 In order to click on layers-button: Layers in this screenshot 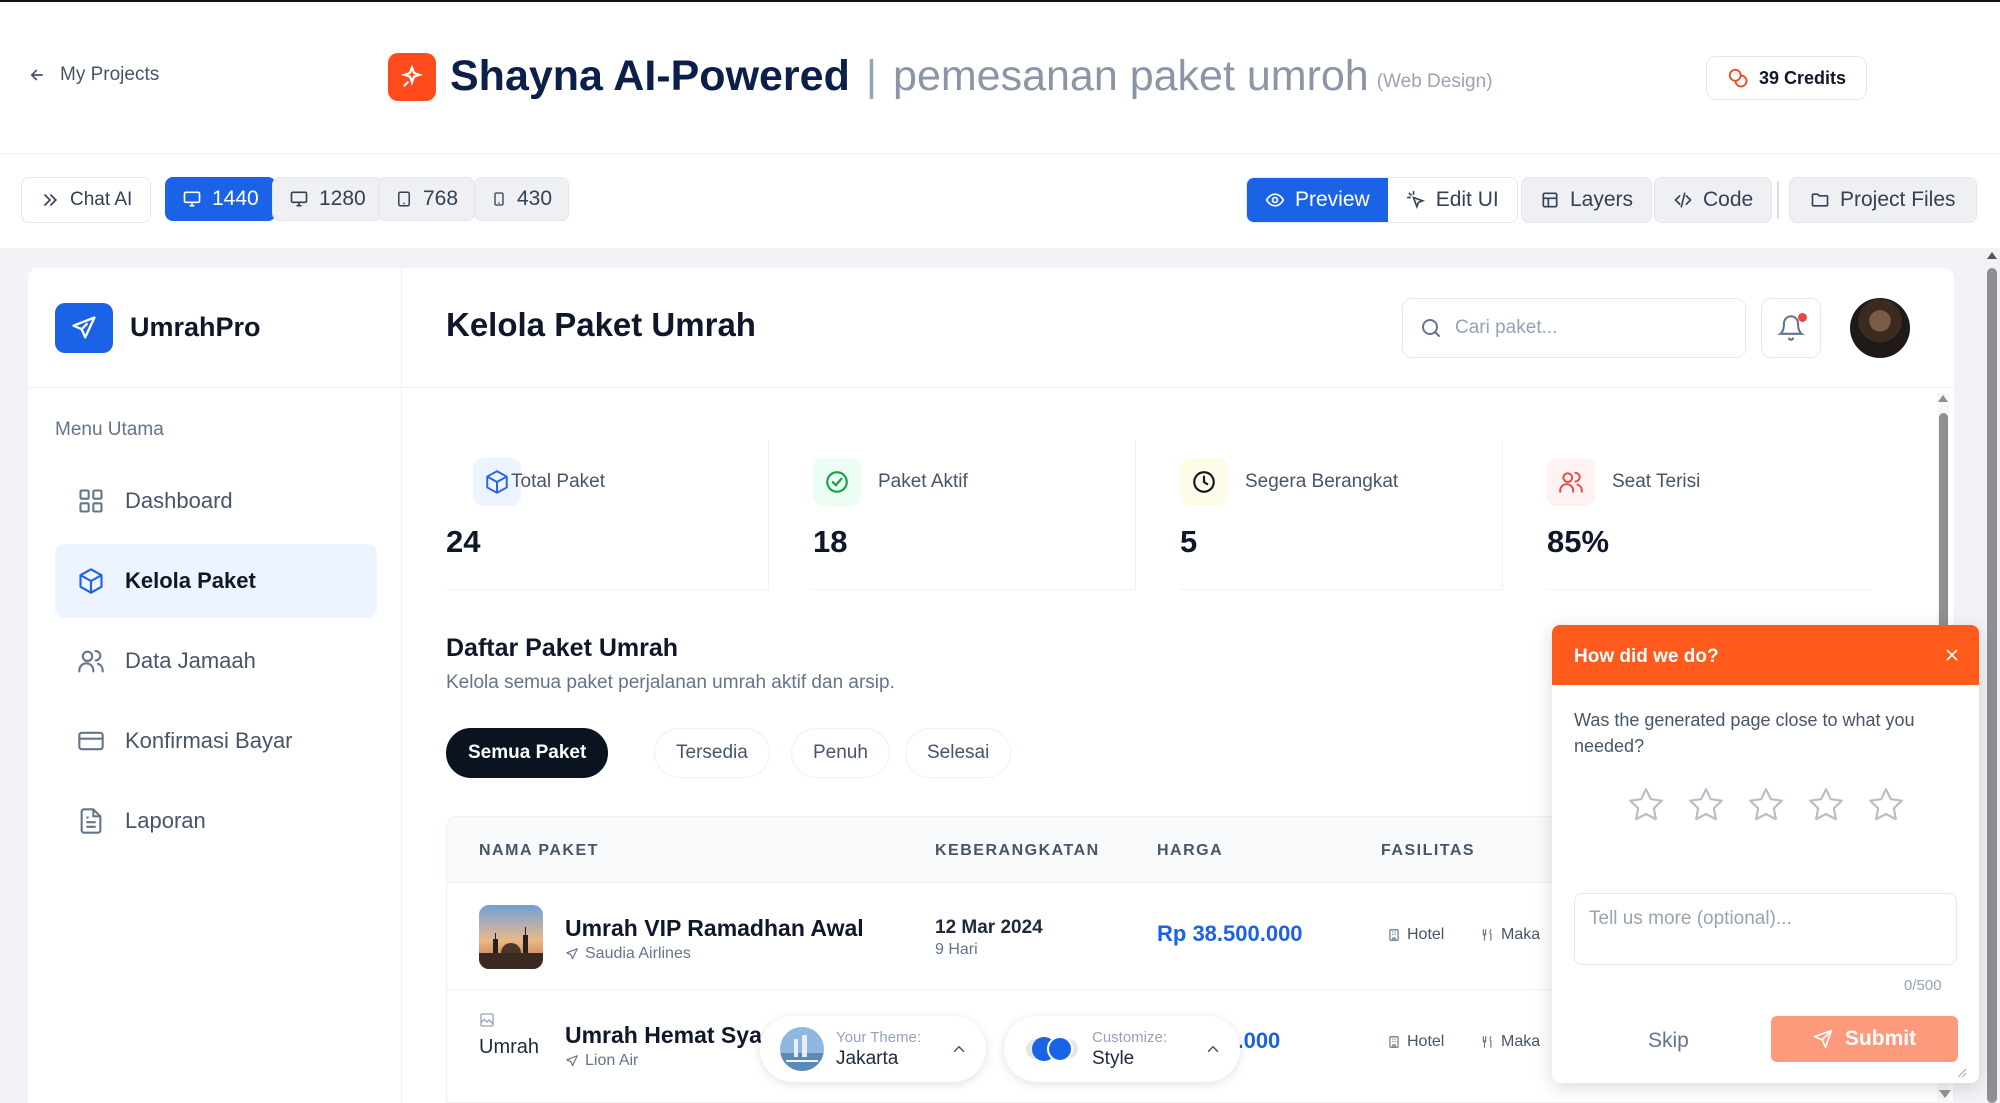, I will do `click(1587, 200)`.